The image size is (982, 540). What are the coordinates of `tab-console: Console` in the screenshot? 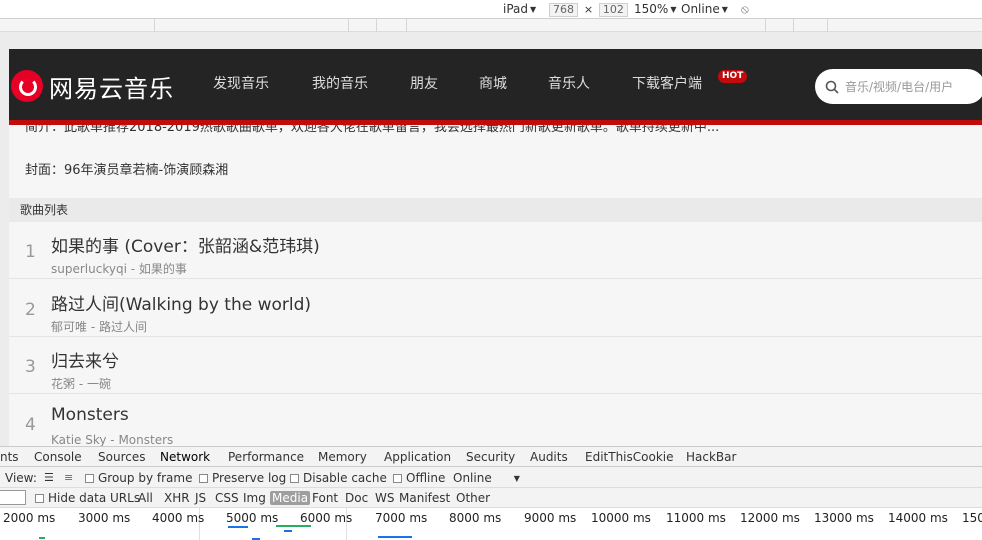 It's located at (58, 457).